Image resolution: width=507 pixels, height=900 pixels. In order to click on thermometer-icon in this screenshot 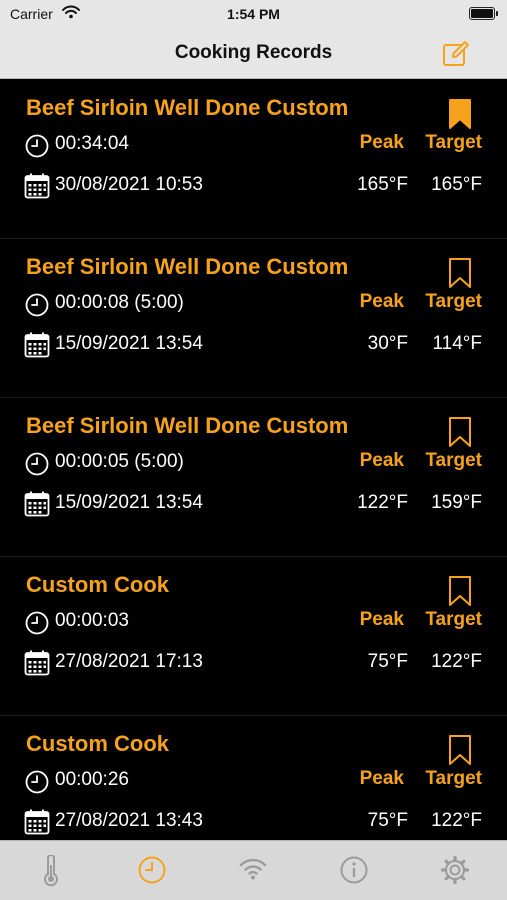, I will do `click(50, 871)`.